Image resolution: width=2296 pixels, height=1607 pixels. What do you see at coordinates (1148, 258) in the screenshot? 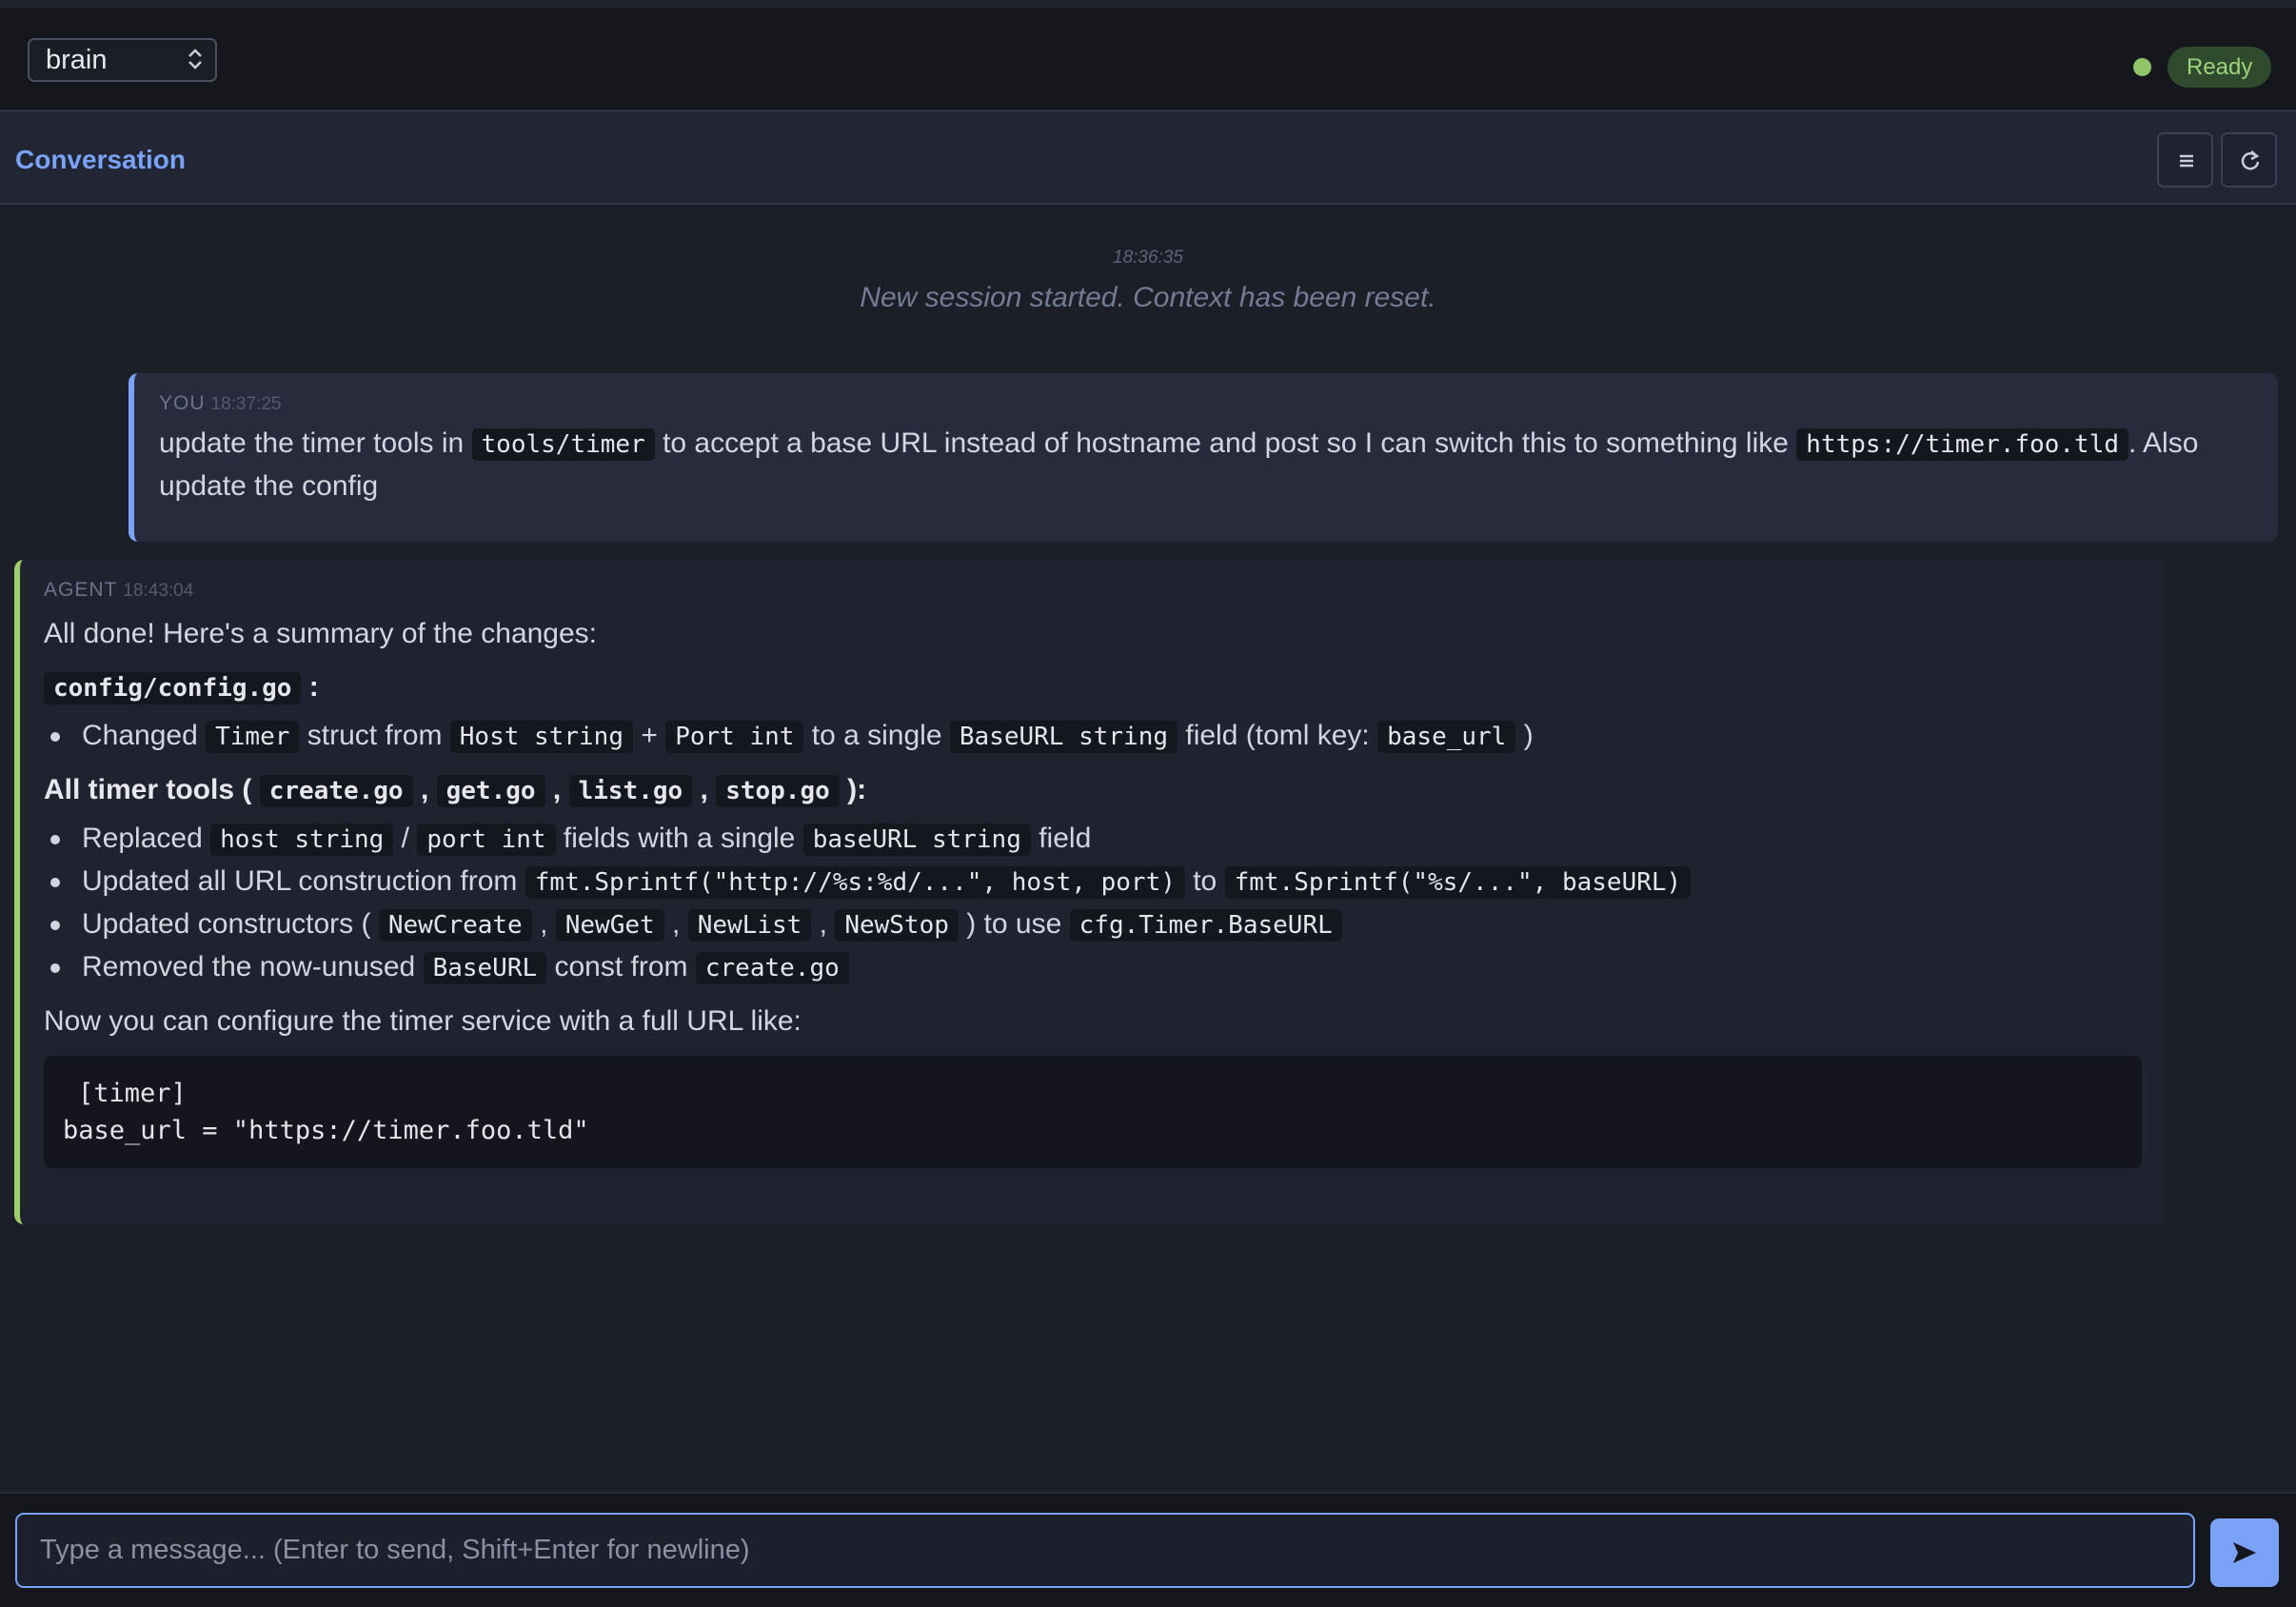
I see `system-timestamp: 18:36:35` at bounding box center [1148, 258].